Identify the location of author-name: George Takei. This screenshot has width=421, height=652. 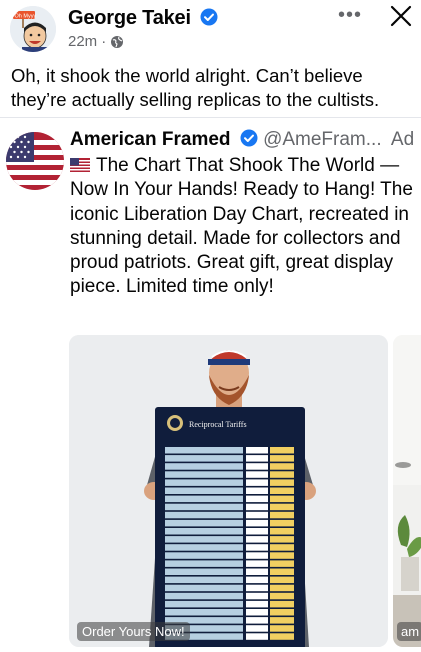
(143, 18).